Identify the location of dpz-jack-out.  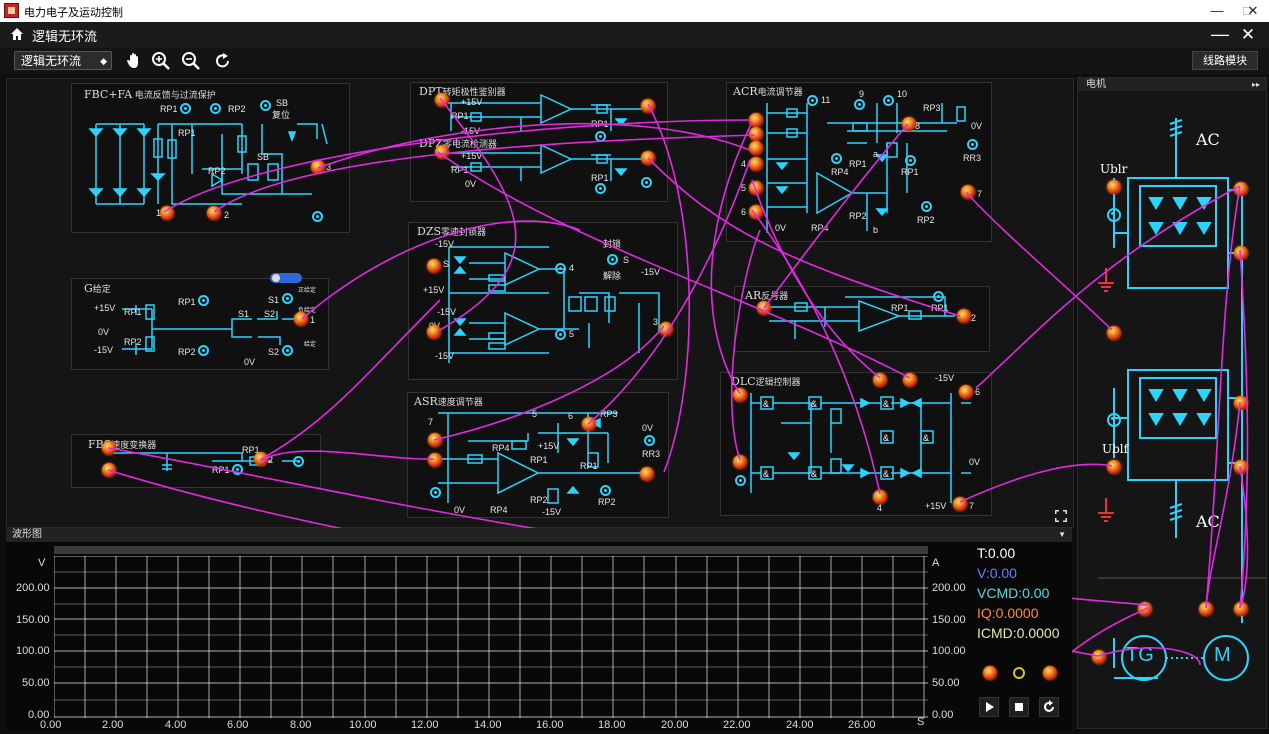
(648, 158).